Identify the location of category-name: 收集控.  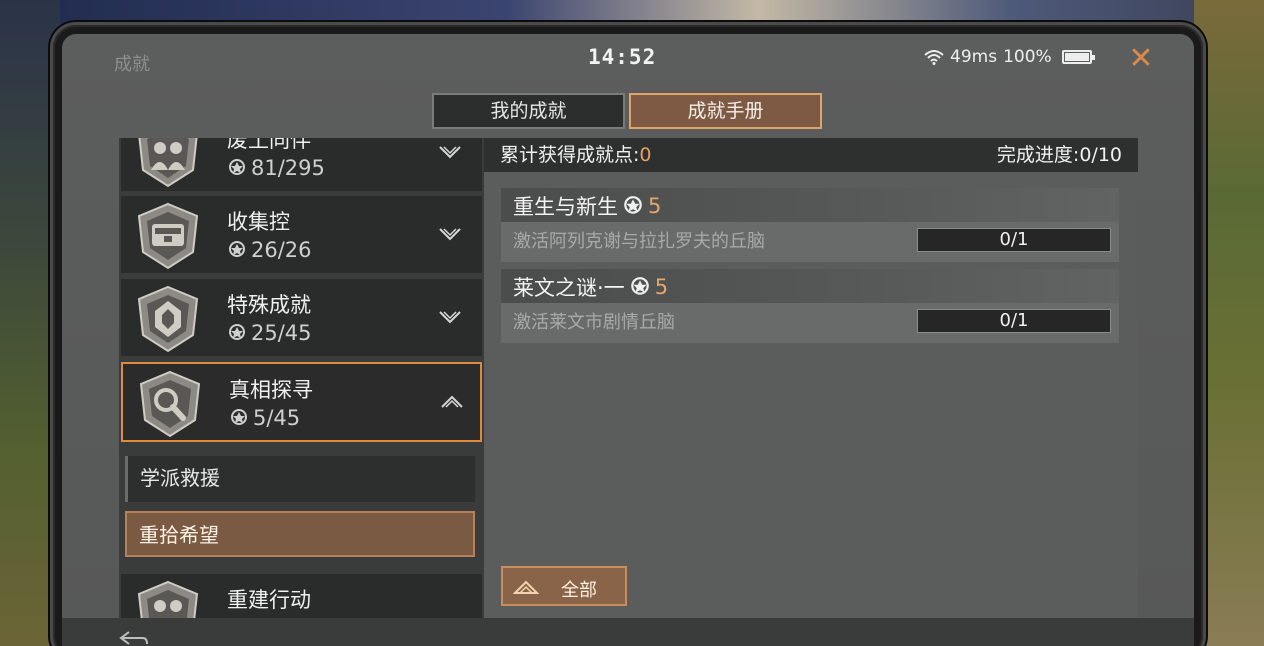
(258, 222).